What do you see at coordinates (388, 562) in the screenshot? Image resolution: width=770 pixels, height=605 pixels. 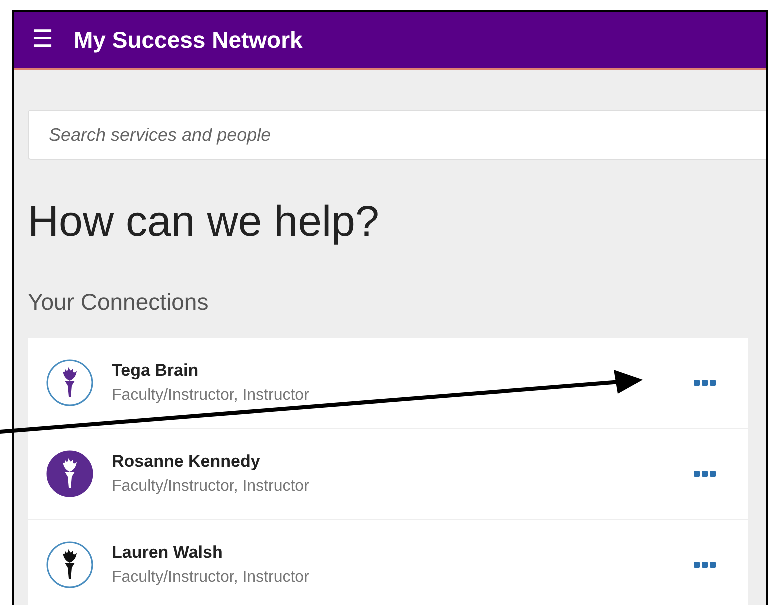 I see `connection-row: Lauren Walsh Faculty/Instructor, Instructor` at bounding box center [388, 562].